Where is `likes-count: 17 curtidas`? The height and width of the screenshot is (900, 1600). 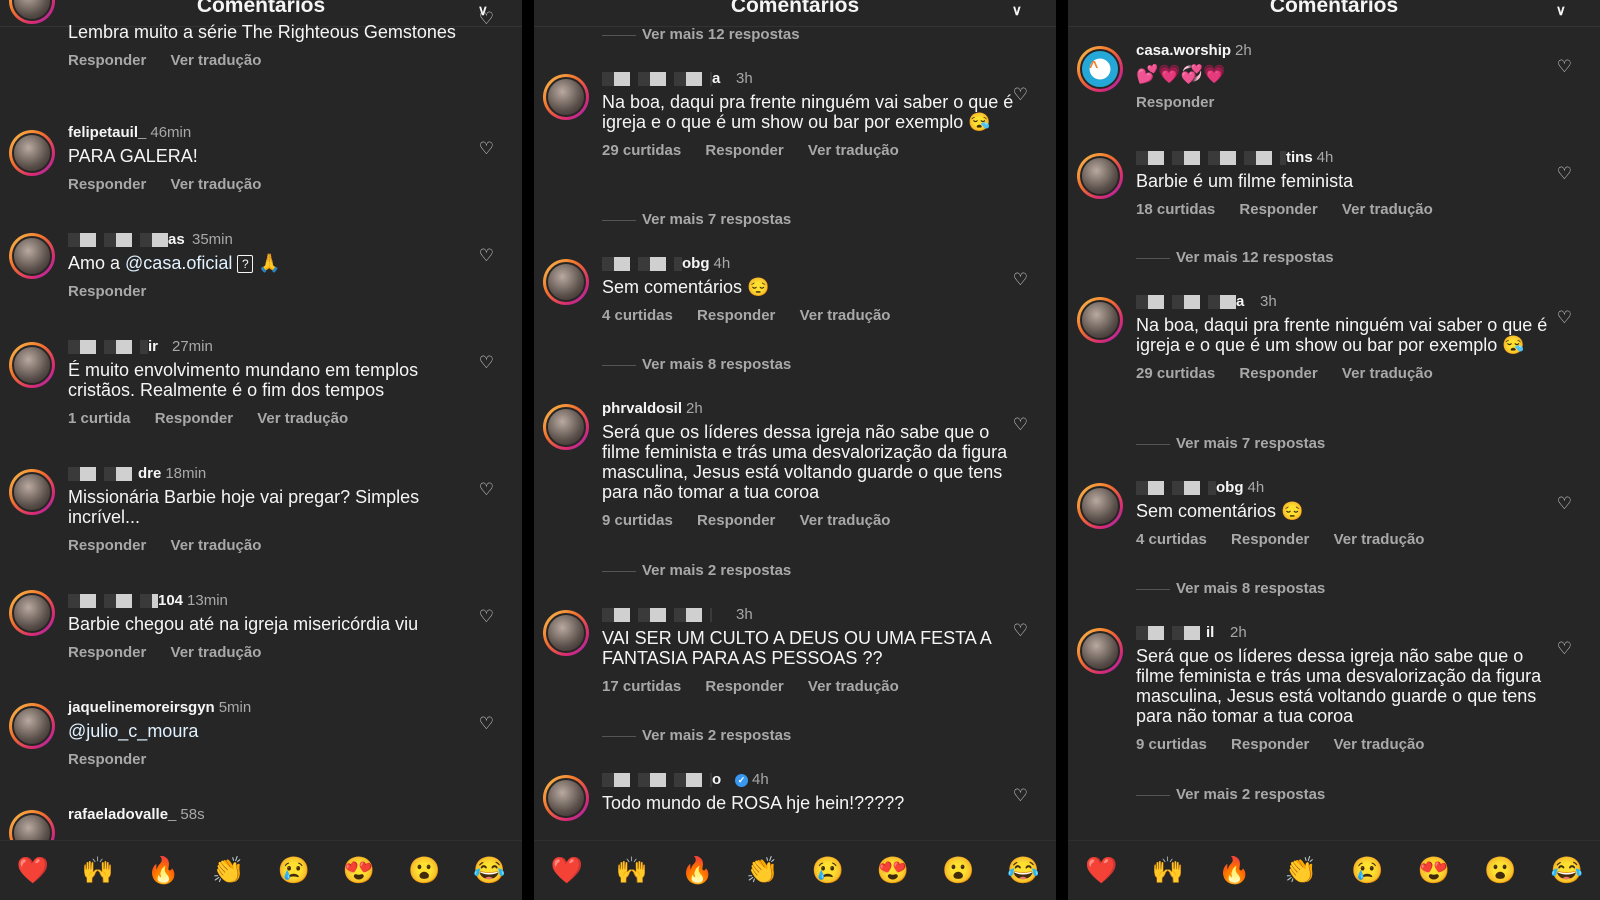
likes-count: 17 curtidas is located at coordinates (641, 686).